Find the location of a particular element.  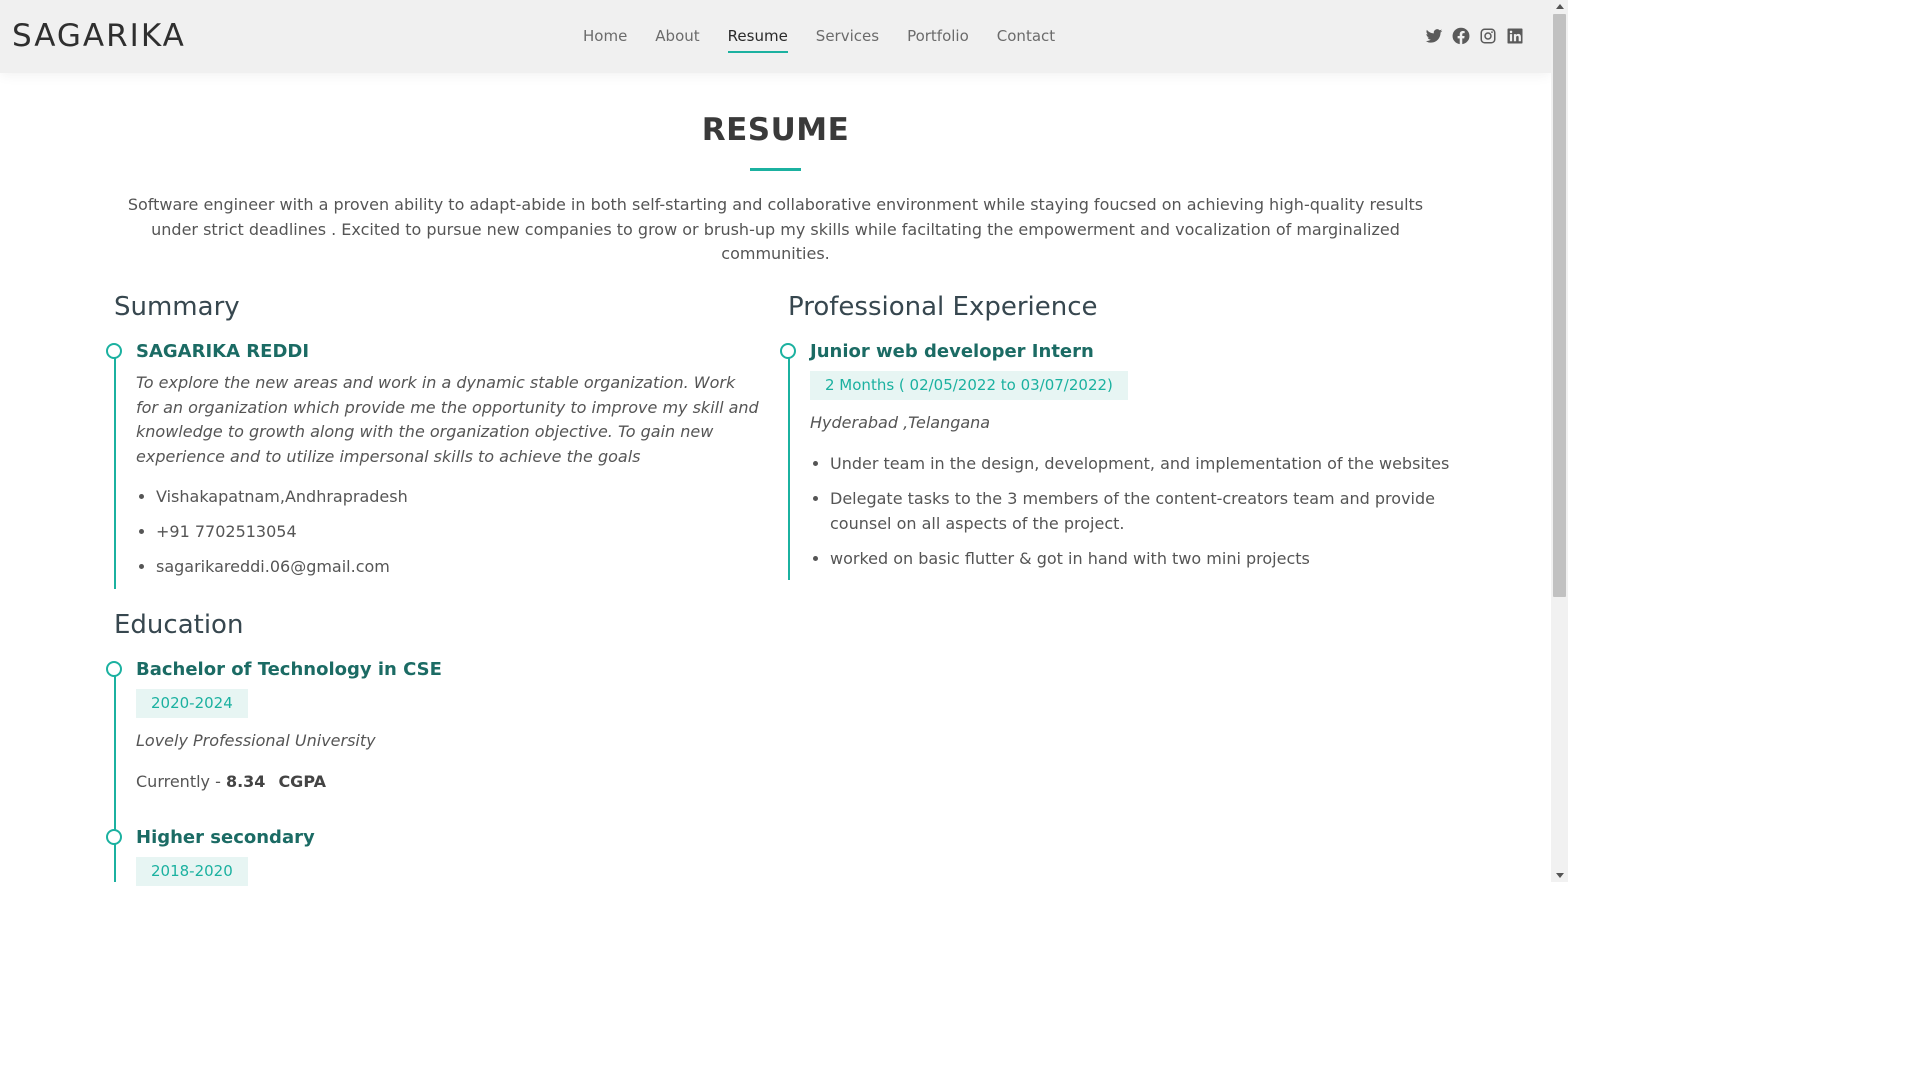

social-links is located at coordinates (1474, 36).